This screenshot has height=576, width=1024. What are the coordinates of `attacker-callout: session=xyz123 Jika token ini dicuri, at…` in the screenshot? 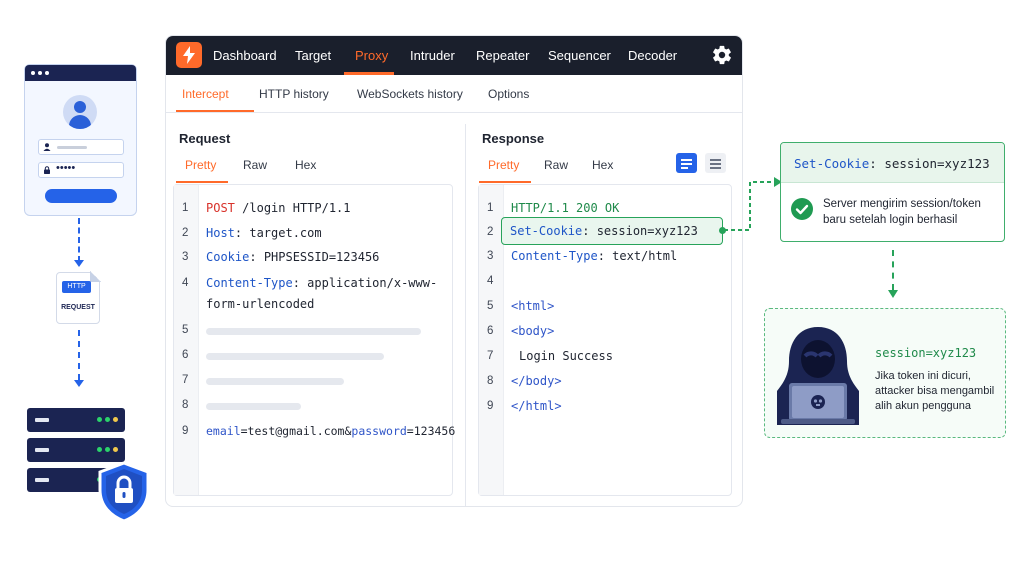 It's located at (885, 373).